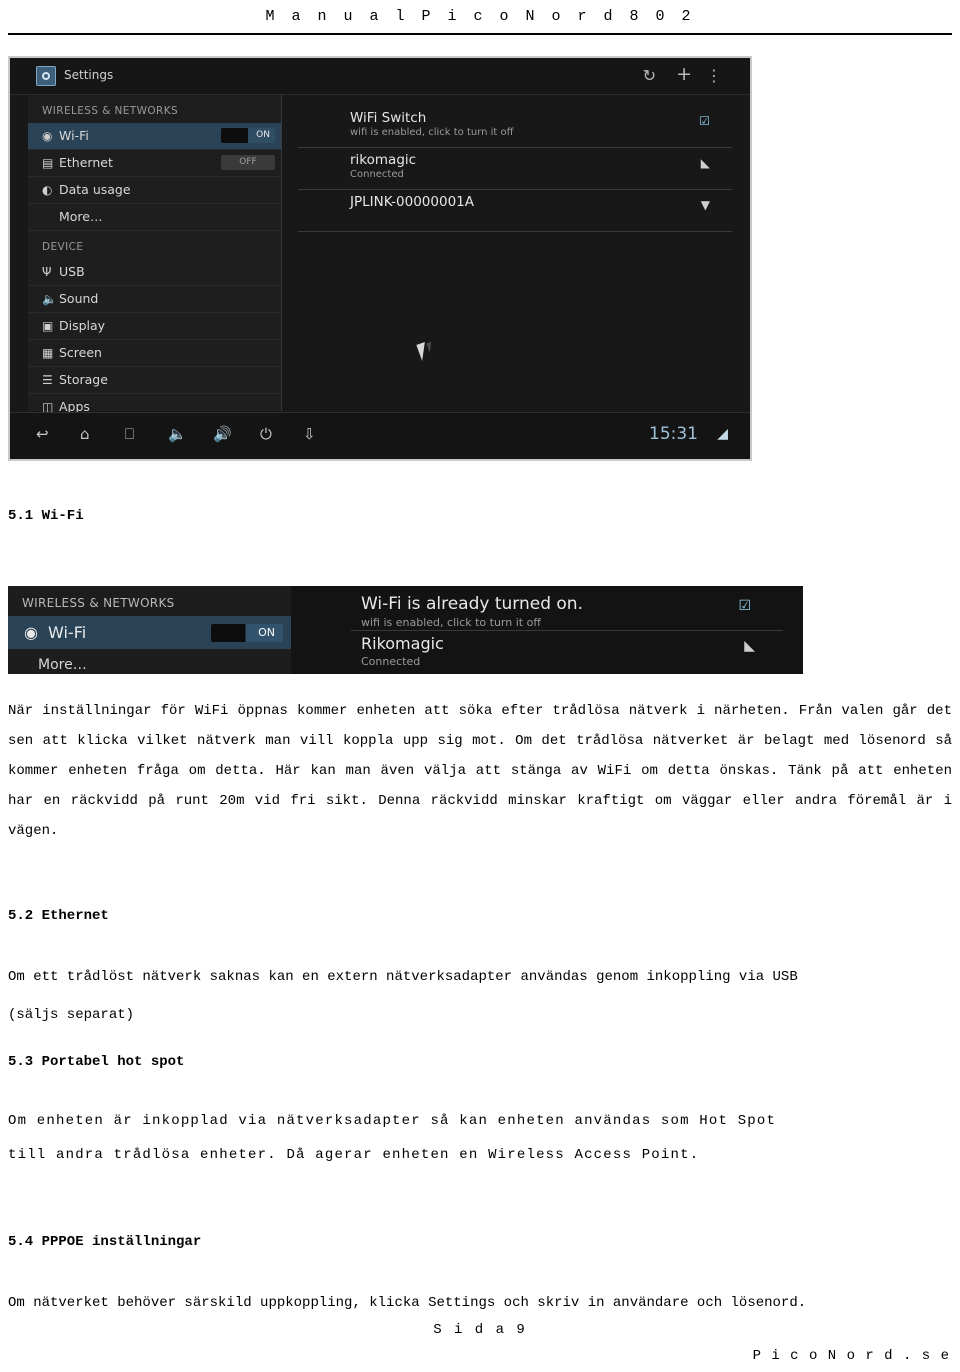 This screenshot has width=960, height=1372. What do you see at coordinates (714, 76) in the screenshot?
I see `overflow-menu-icon: ⋮` at bounding box center [714, 76].